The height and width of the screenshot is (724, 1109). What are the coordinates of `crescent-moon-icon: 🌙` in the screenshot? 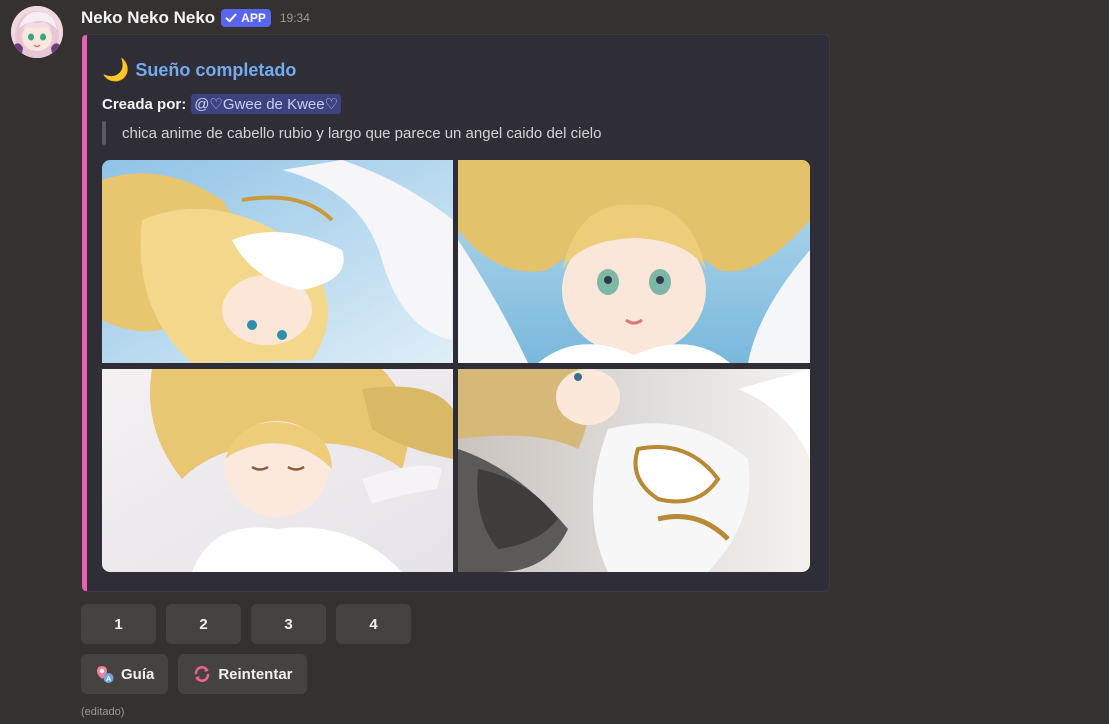 It's located at (116, 69).